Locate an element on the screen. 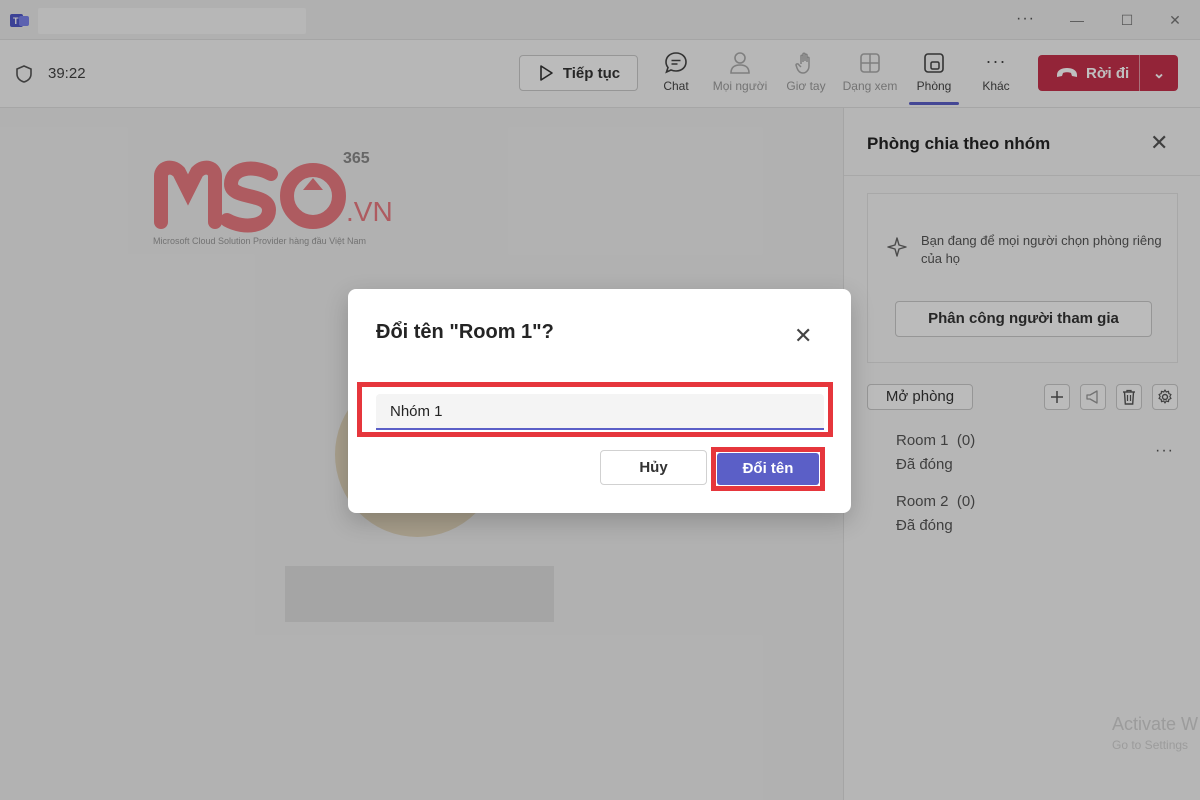  dialog-title: Đổi tên "Room 1"? is located at coordinates (465, 332).